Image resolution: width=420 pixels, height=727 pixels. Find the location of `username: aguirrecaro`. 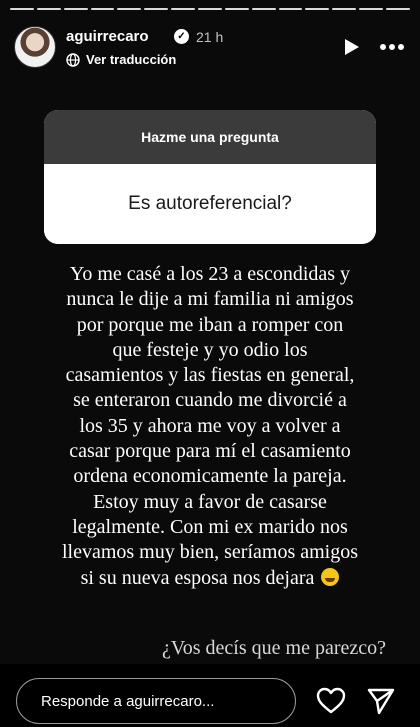

username: aguirrecaro is located at coordinates (107, 36).